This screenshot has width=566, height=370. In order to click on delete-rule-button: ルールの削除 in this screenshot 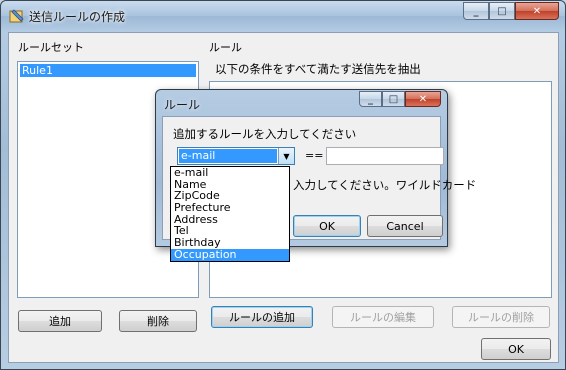, I will do `click(501, 317)`.